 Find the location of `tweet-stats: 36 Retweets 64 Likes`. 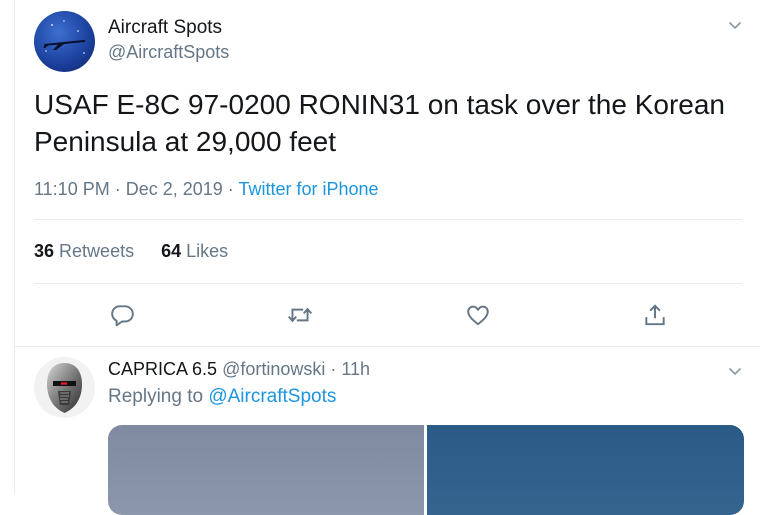

tweet-stats: 36 Retweets 64 Likes is located at coordinates (142, 251).